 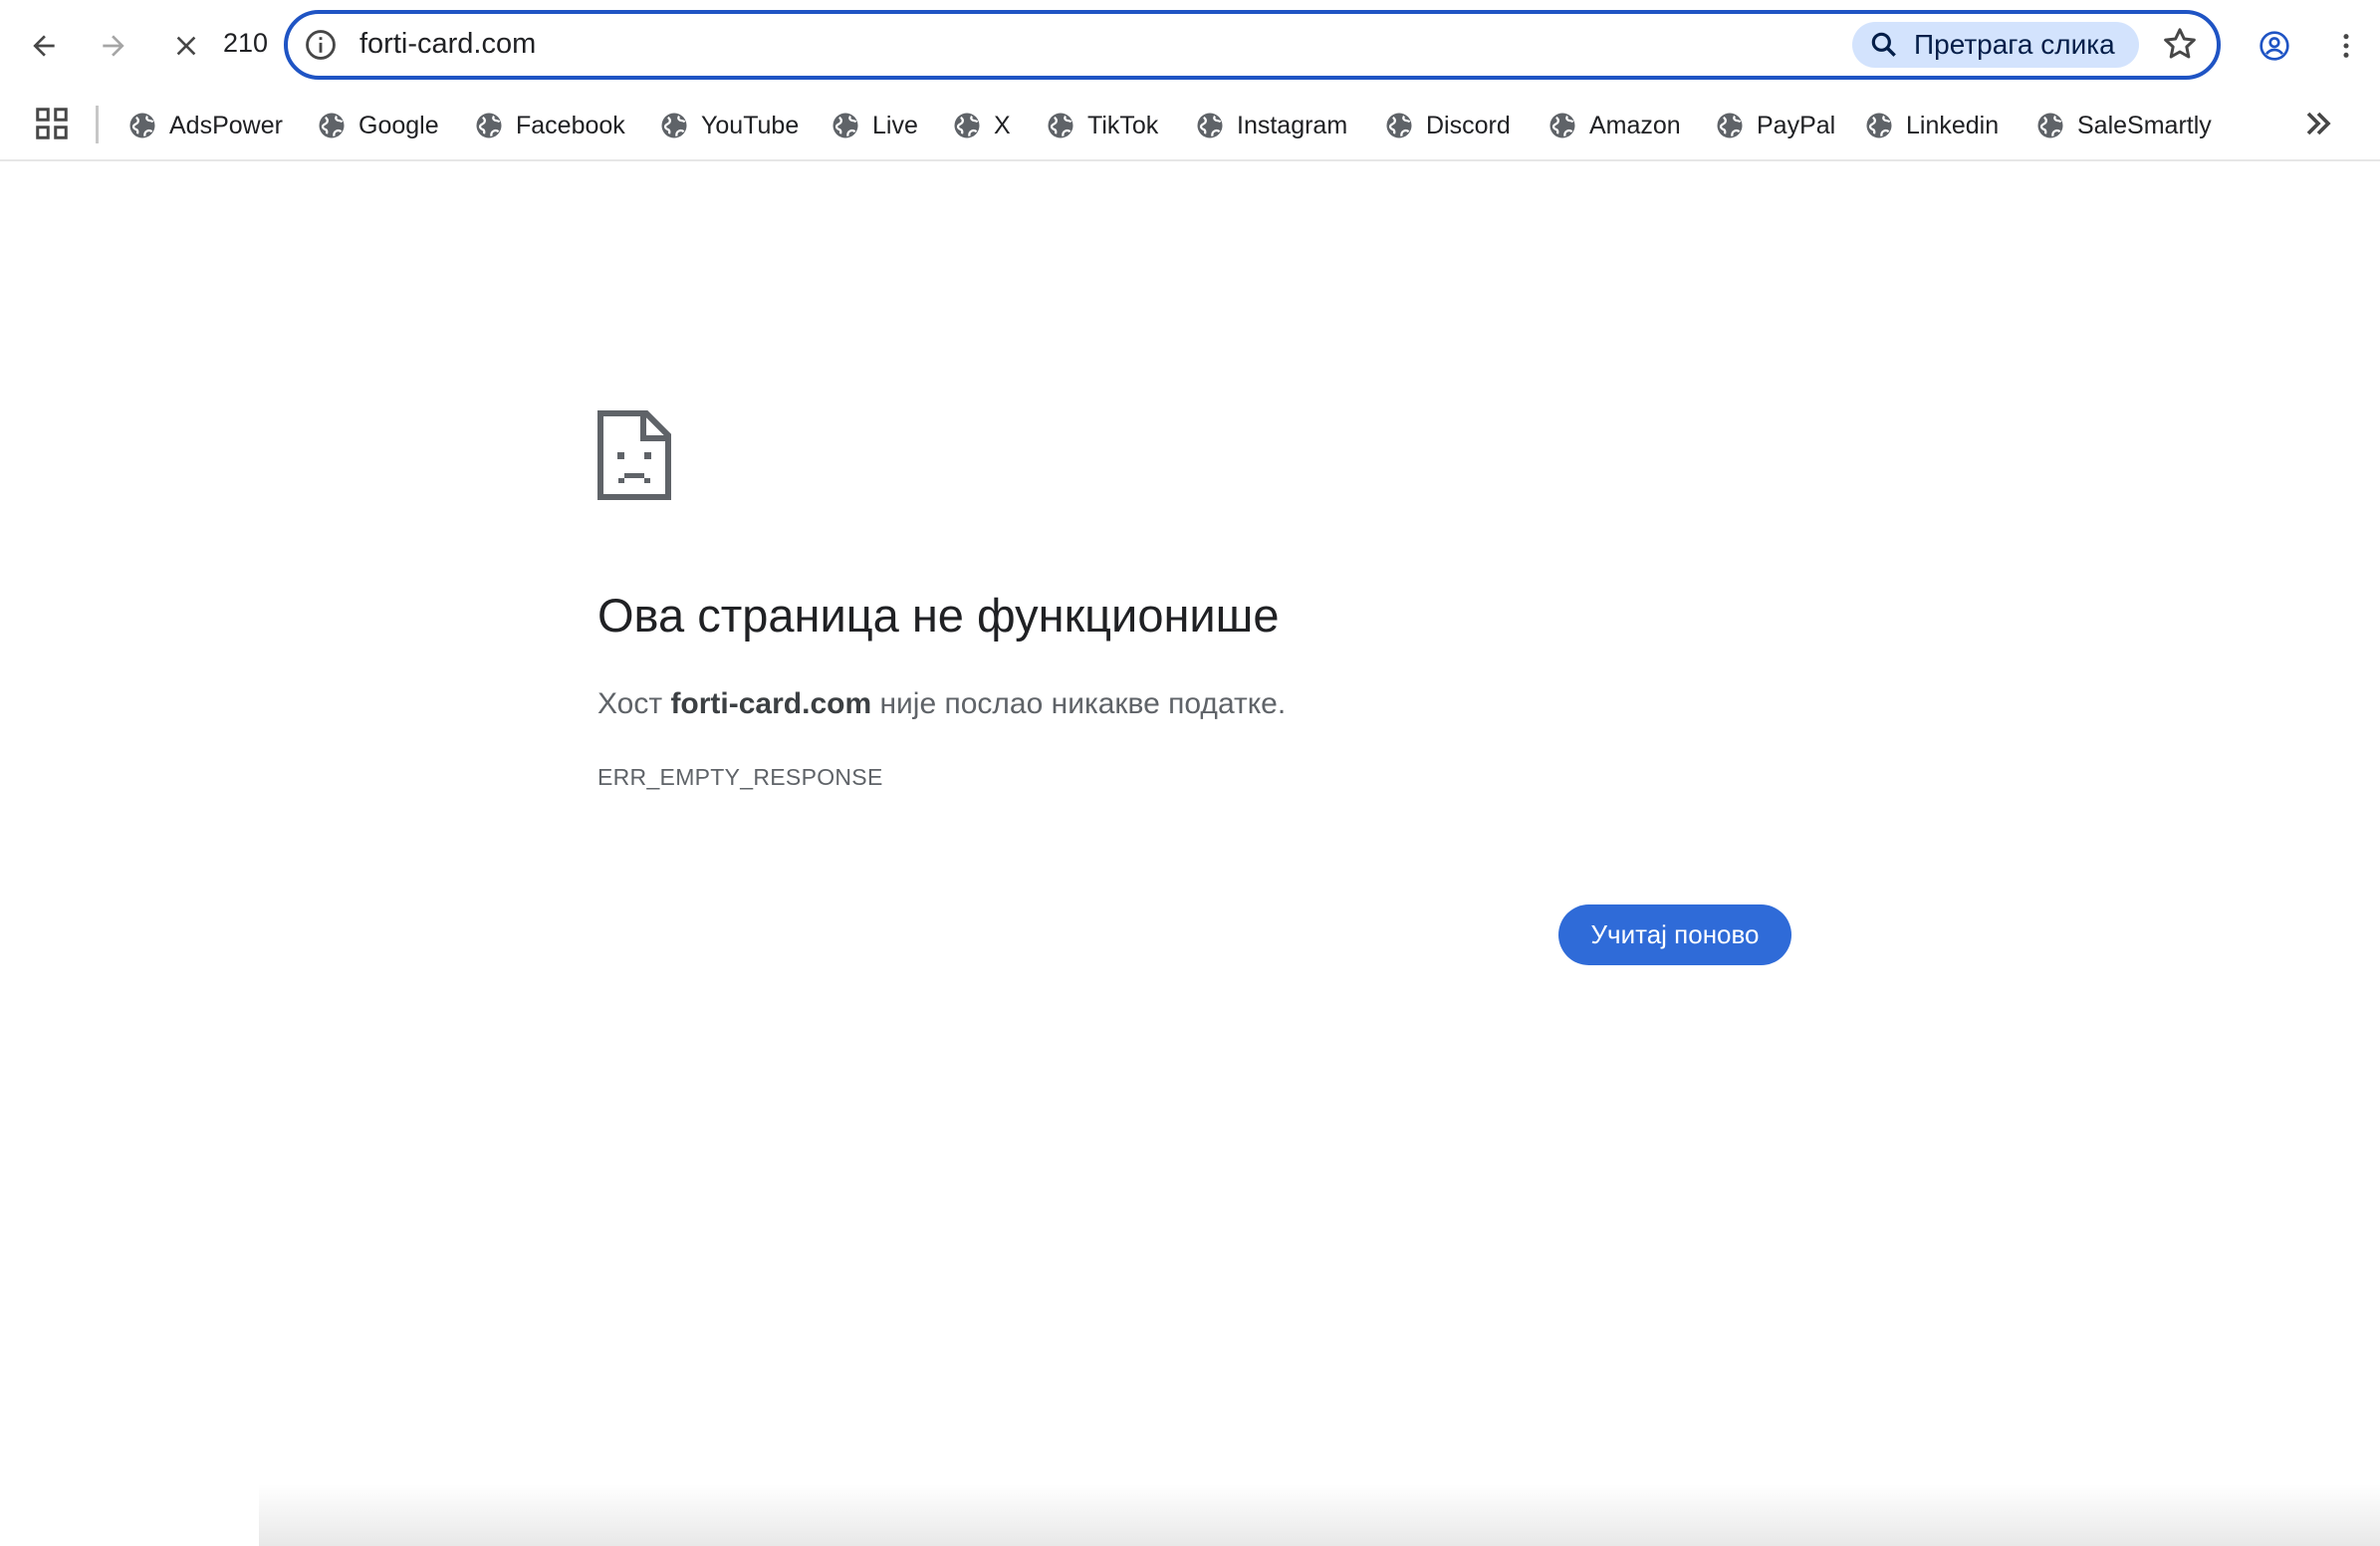 I want to click on bookmark-google: Google, so click(x=378, y=126).